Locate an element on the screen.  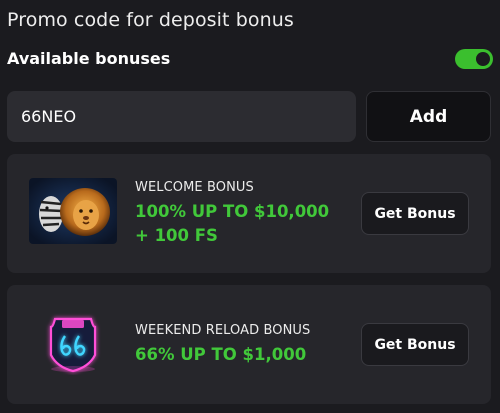
route-66-neon-sign-icon is located at coordinates (73, 342).